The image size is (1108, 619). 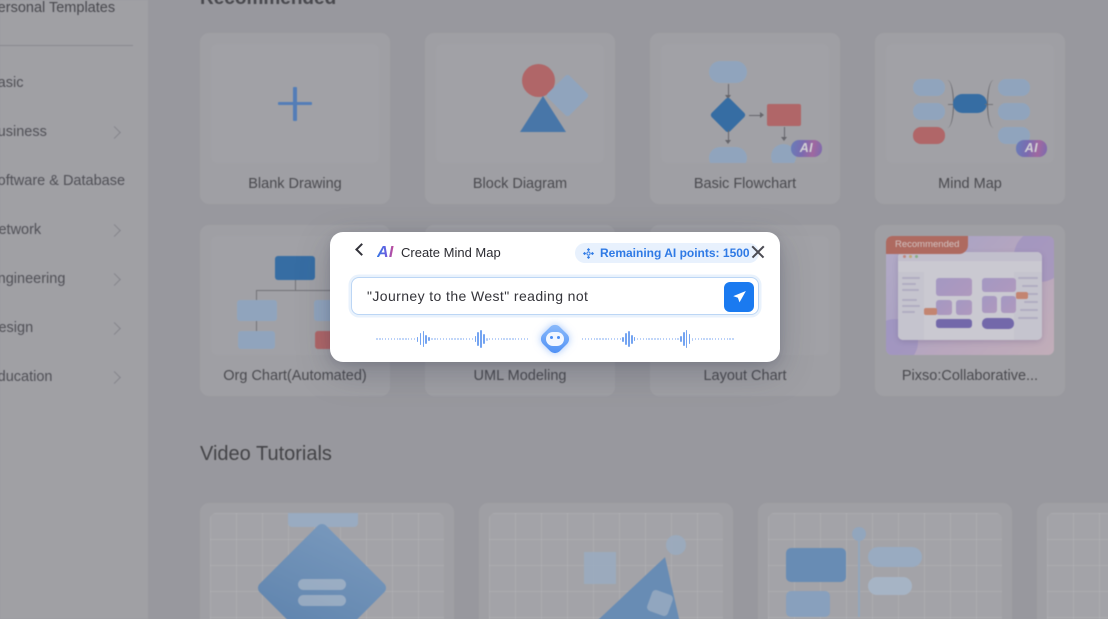 I want to click on sidebar-item-label: Basic, so click(x=12, y=83).